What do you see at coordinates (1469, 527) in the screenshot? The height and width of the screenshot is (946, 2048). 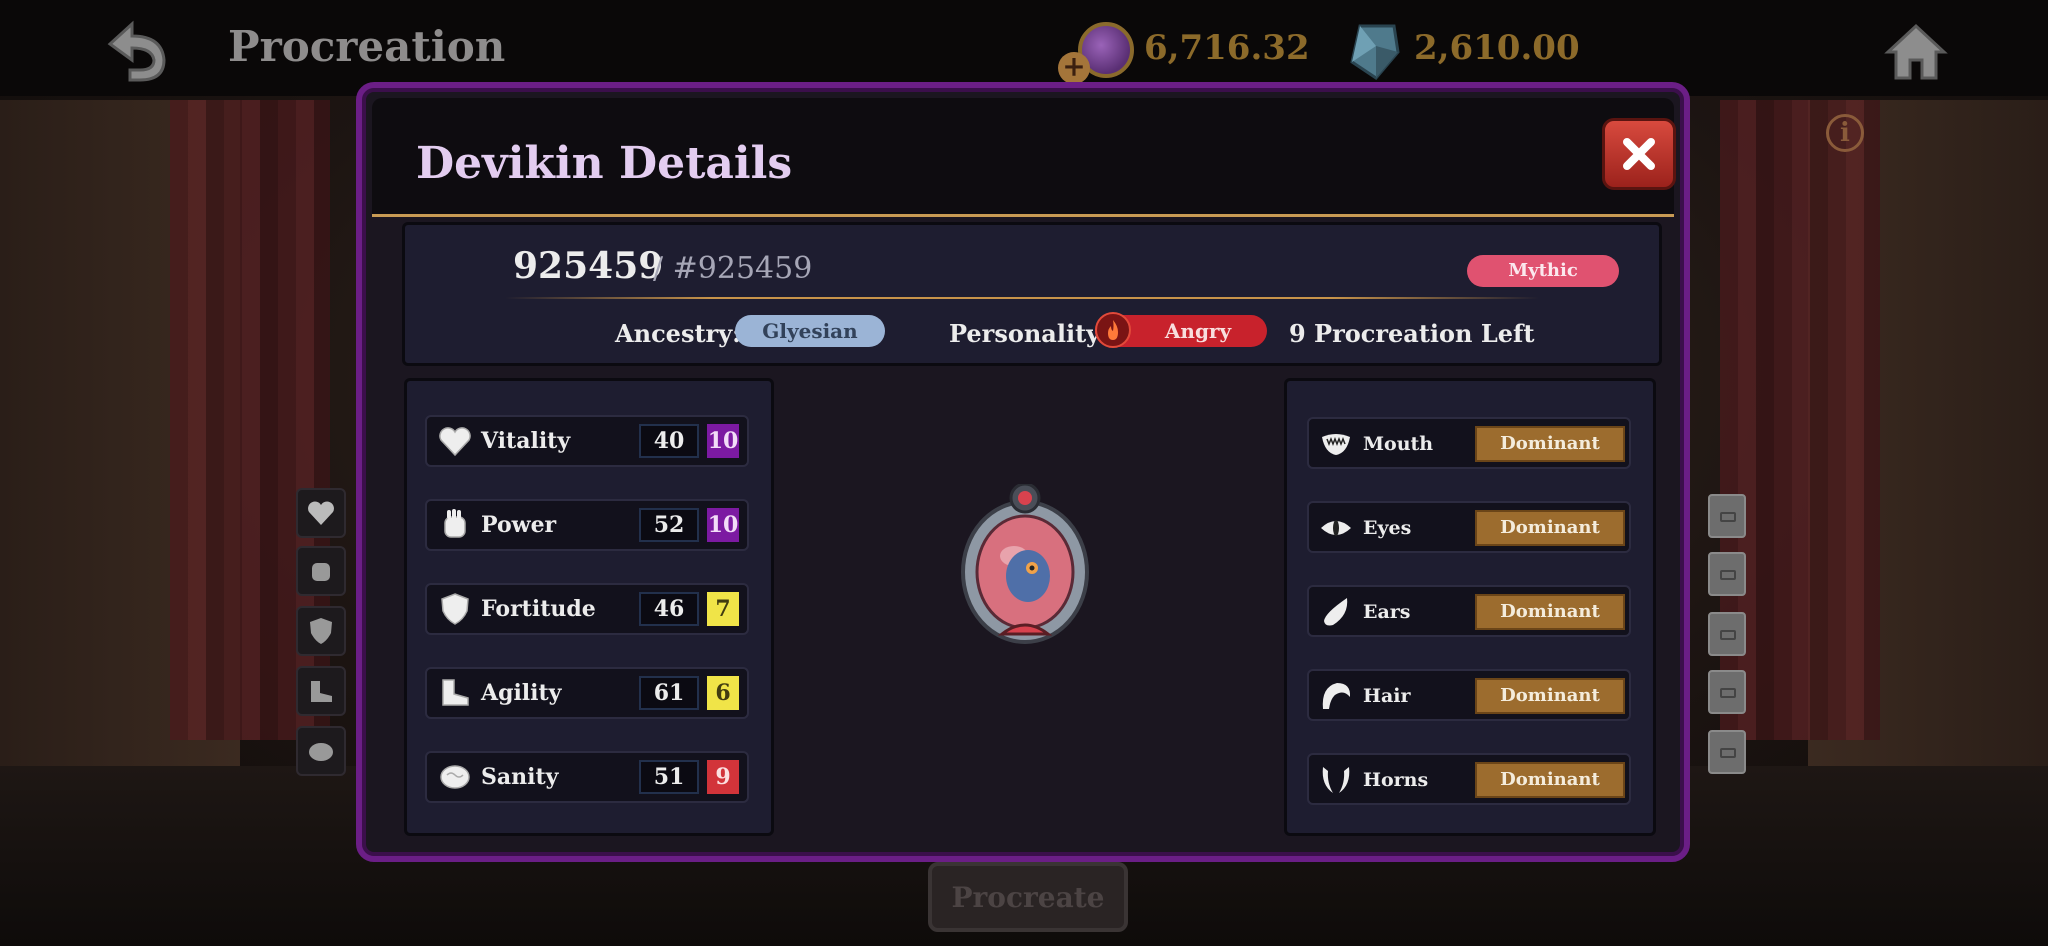 I see `trait-row-eyes: Eyes Dominant` at bounding box center [1469, 527].